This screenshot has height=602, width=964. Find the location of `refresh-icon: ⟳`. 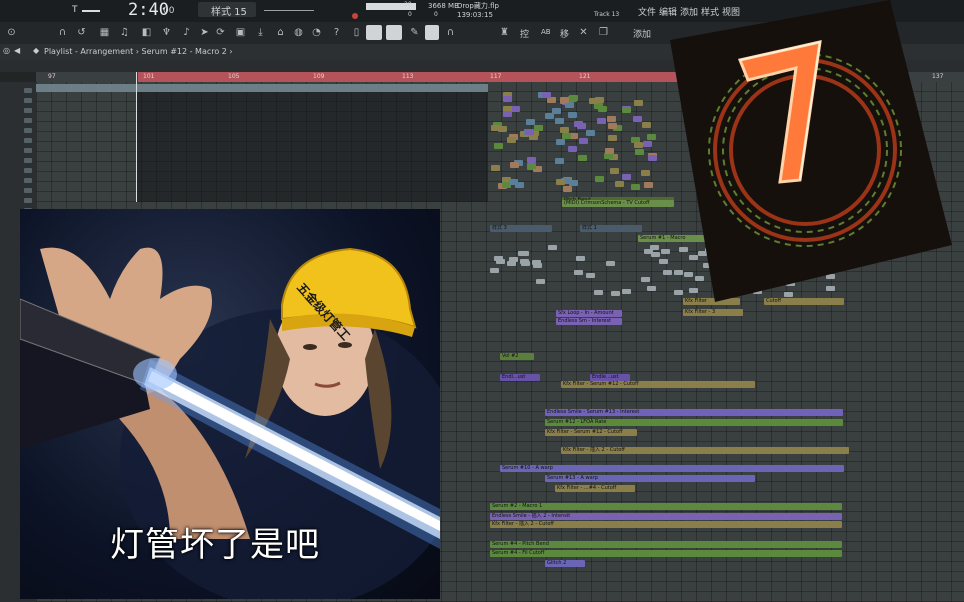

refresh-icon: ⟳ is located at coordinates (220, 32).